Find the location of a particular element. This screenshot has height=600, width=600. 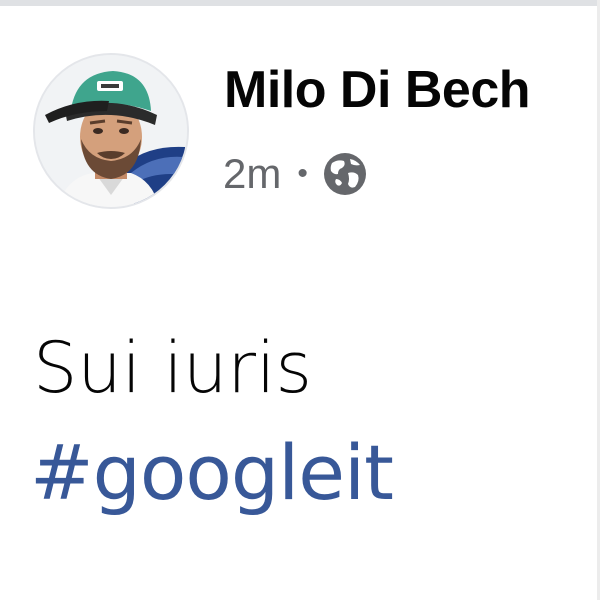

avatar-image is located at coordinates (111, 131).